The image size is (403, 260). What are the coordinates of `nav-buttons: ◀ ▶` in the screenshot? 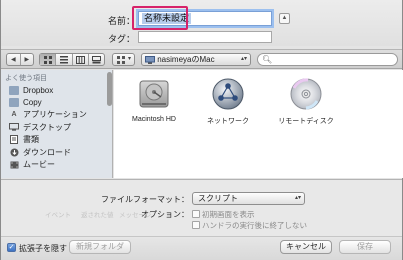 It's located at (20, 59).